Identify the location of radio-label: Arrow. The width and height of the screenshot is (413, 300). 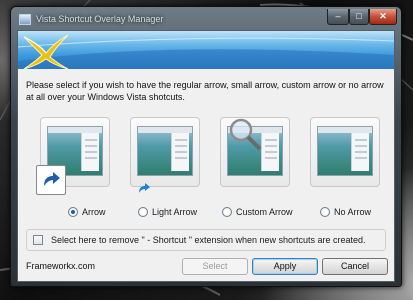
(94, 212).